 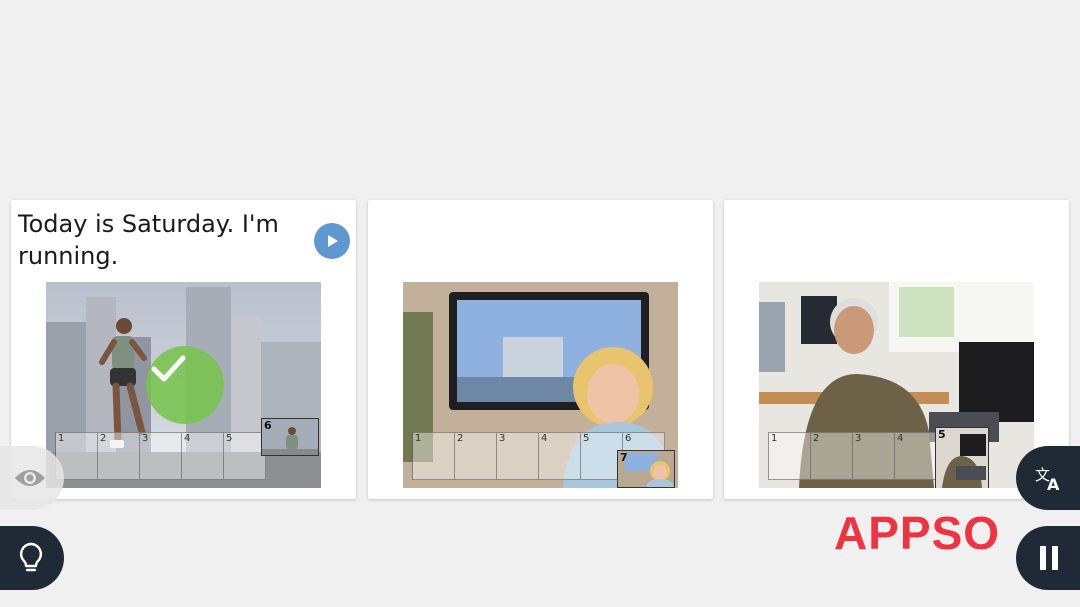 I want to click on frame-grid: 1 2 3 4, so click(x=852, y=456).